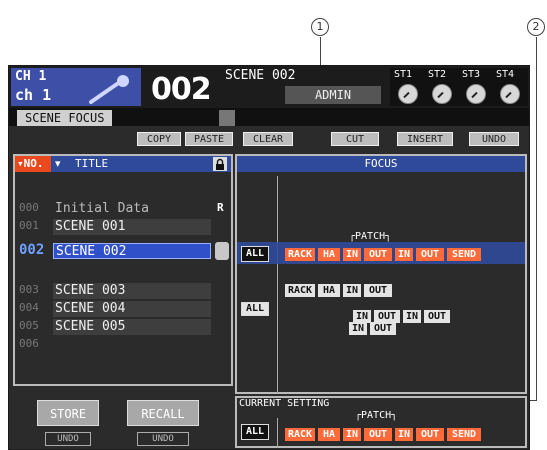  Describe the element at coordinates (329, 434) in the screenshot. I see `current-ha-chip: HA` at that location.